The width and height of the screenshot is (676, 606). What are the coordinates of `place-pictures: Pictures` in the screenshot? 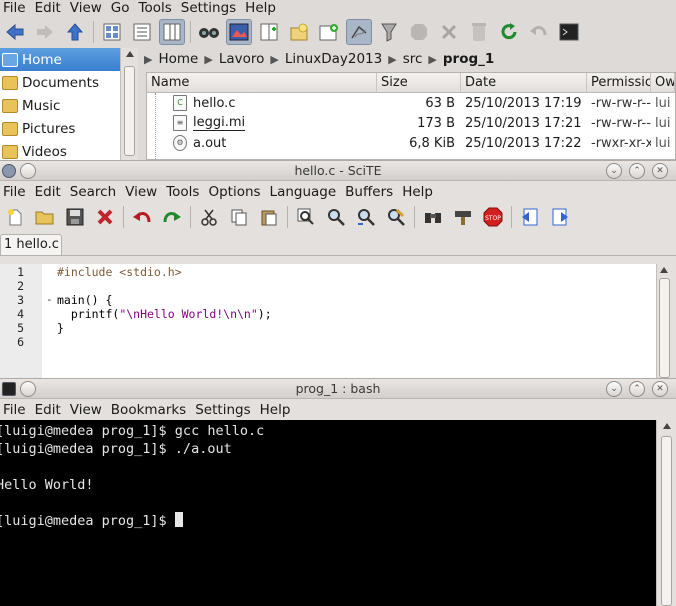 It's located at (60, 128).